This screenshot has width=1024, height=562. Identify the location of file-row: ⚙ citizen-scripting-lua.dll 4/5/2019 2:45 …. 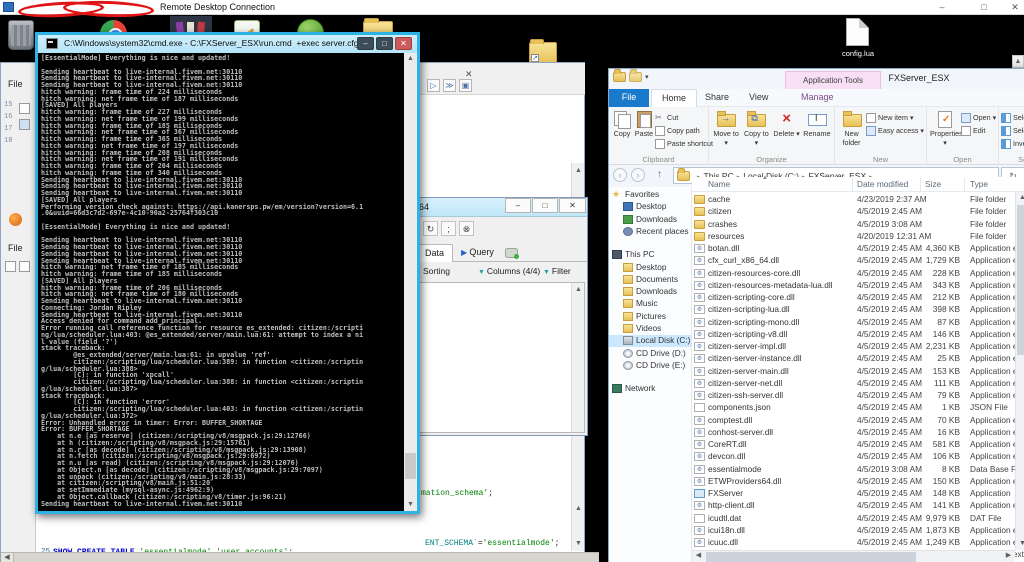
(858, 310).